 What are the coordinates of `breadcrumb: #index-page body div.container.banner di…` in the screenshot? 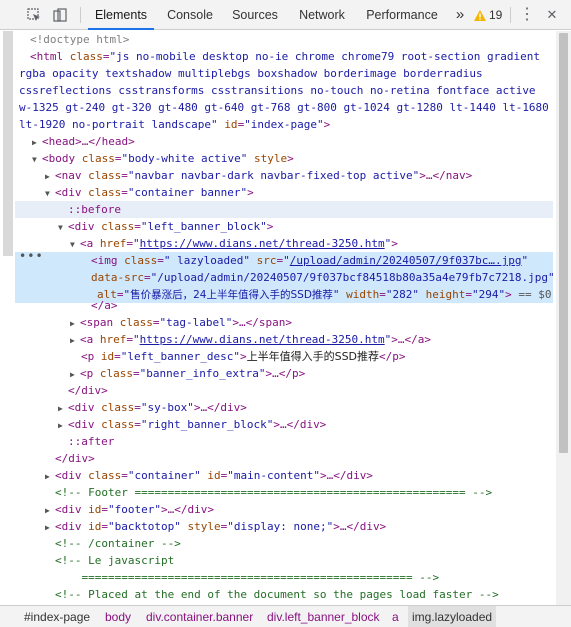 It's located at (285, 616).